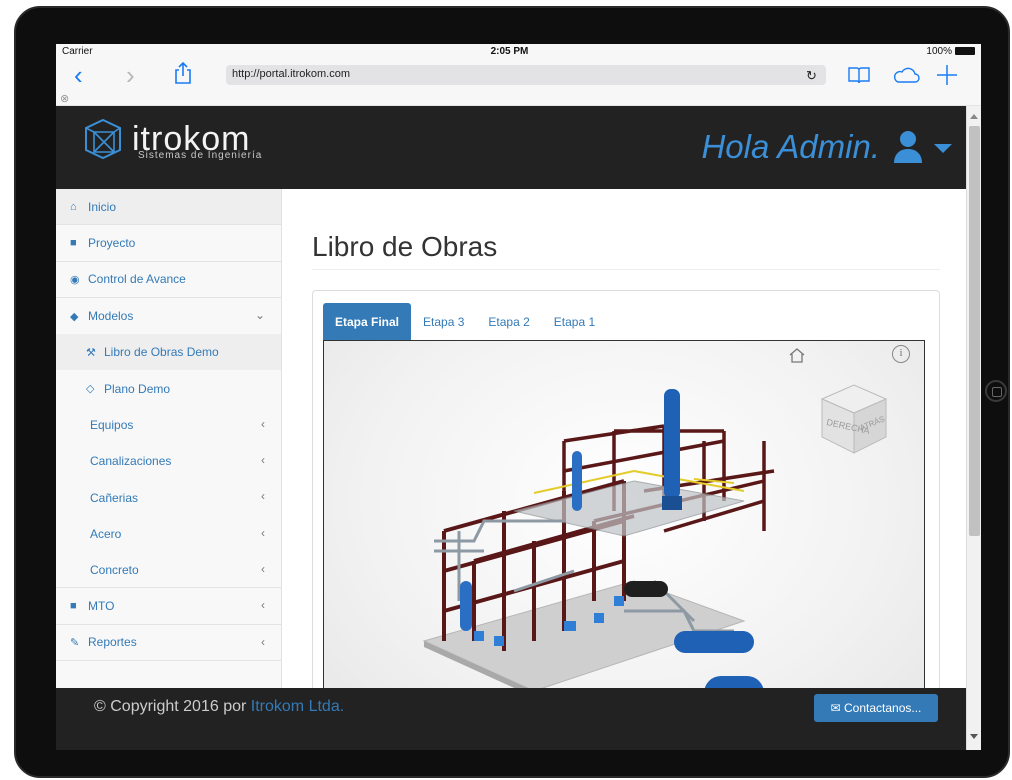 The height and width of the screenshot is (780, 1012). I want to click on copyright-prefix: © Copyright 2016 por, so click(170, 706).